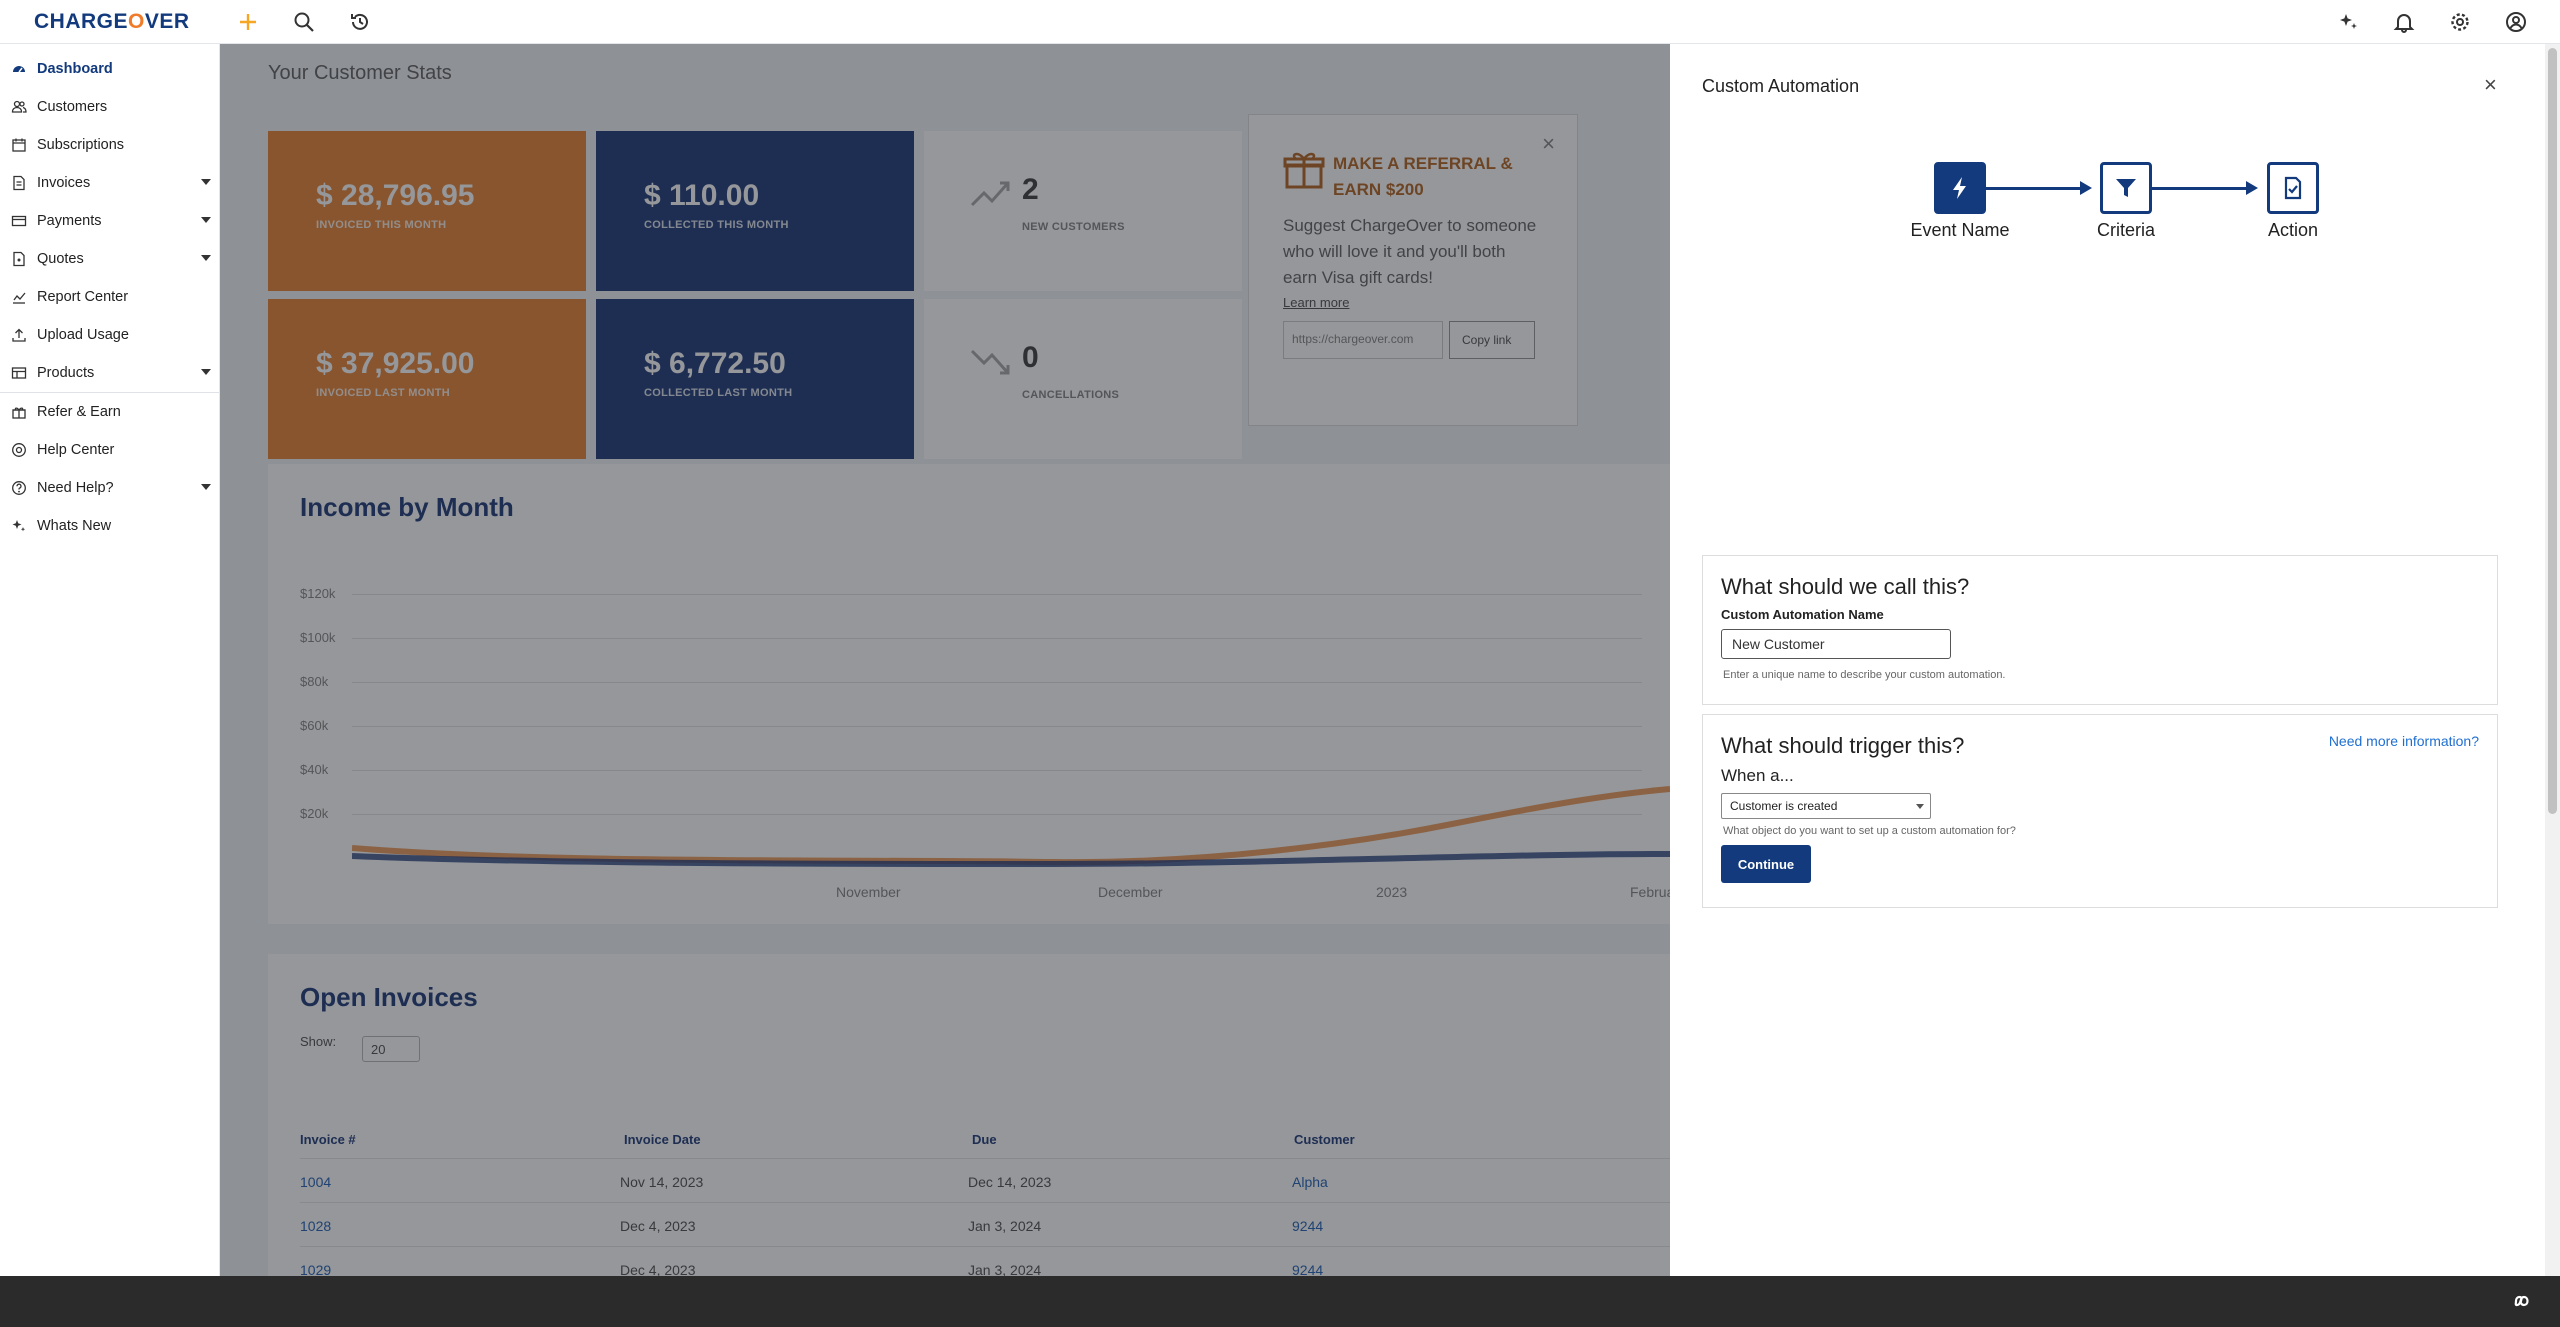  Describe the element at coordinates (19, 412) in the screenshot. I see `gift-icon` at that location.